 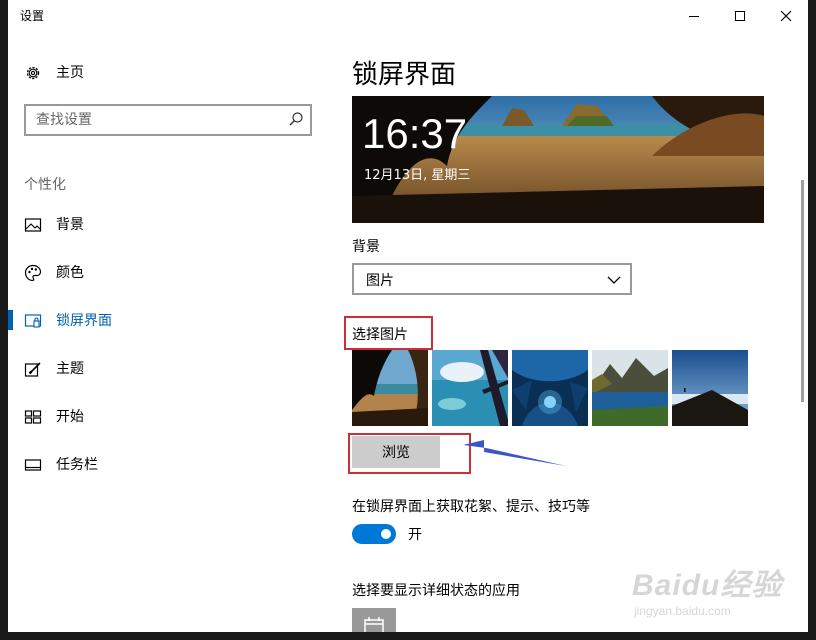 What do you see at coordinates (492, 279) in the screenshot?
I see `background-dropdown: 图片` at bounding box center [492, 279].